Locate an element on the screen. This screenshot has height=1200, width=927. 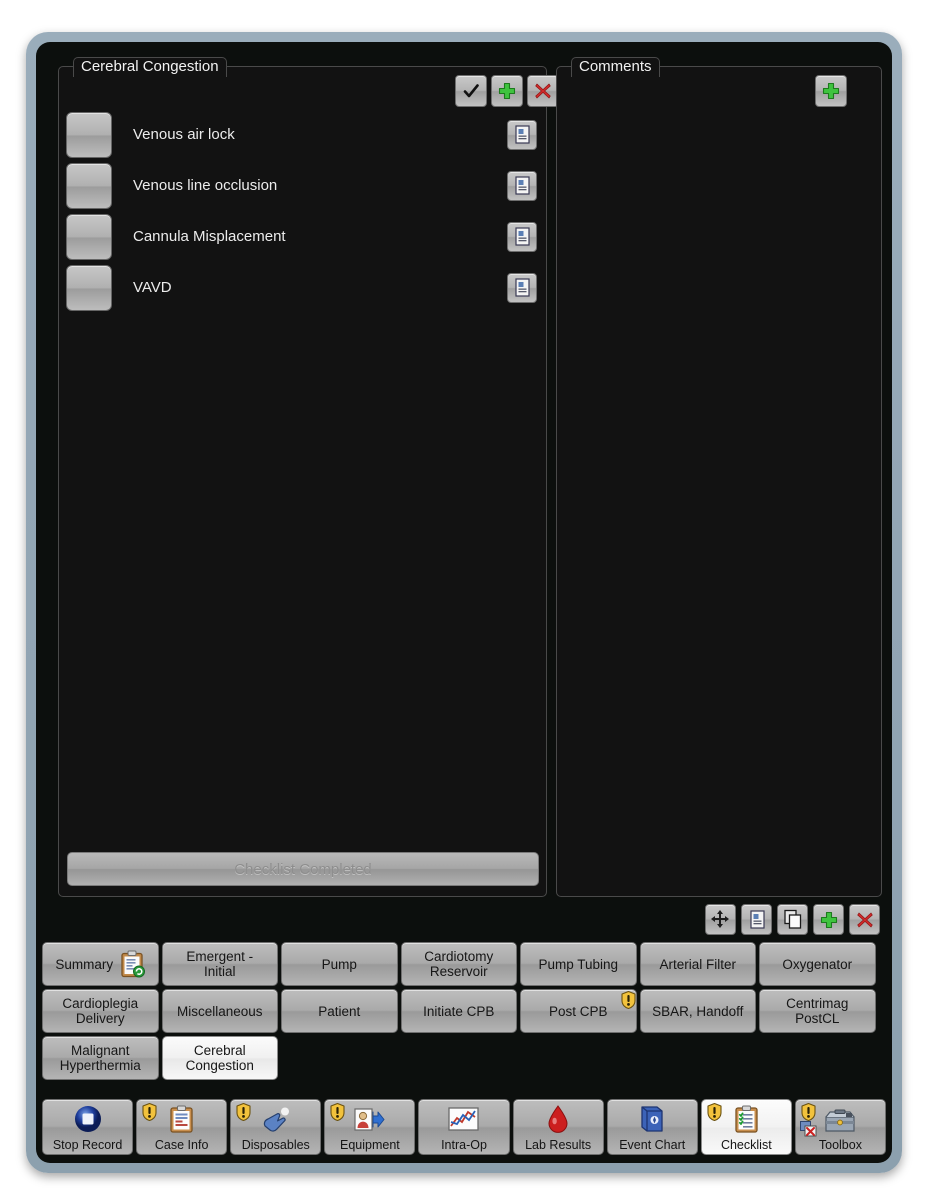
nav-item-label: Stop Record is located at coordinates (87, 1145).